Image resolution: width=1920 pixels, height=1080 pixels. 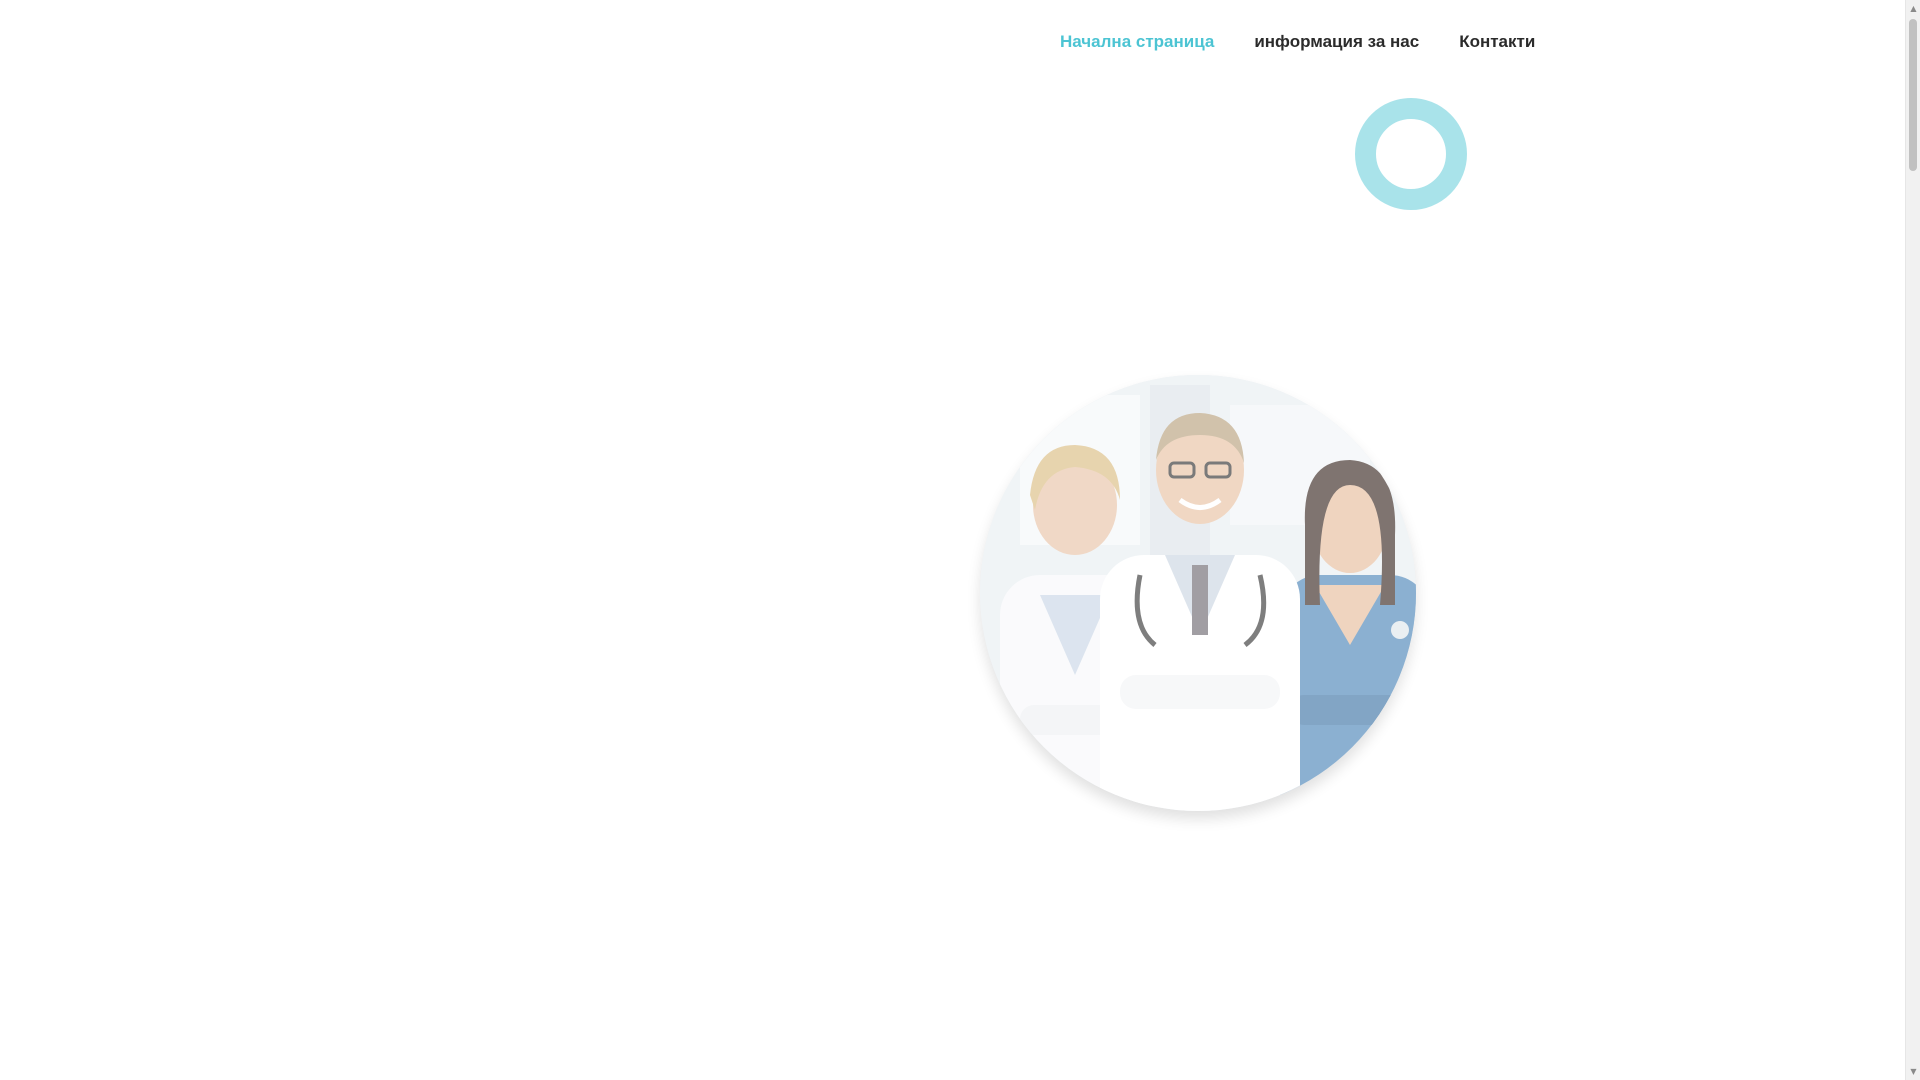 I want to click on scrollbar-thumb, so click(x=1913, y=95).